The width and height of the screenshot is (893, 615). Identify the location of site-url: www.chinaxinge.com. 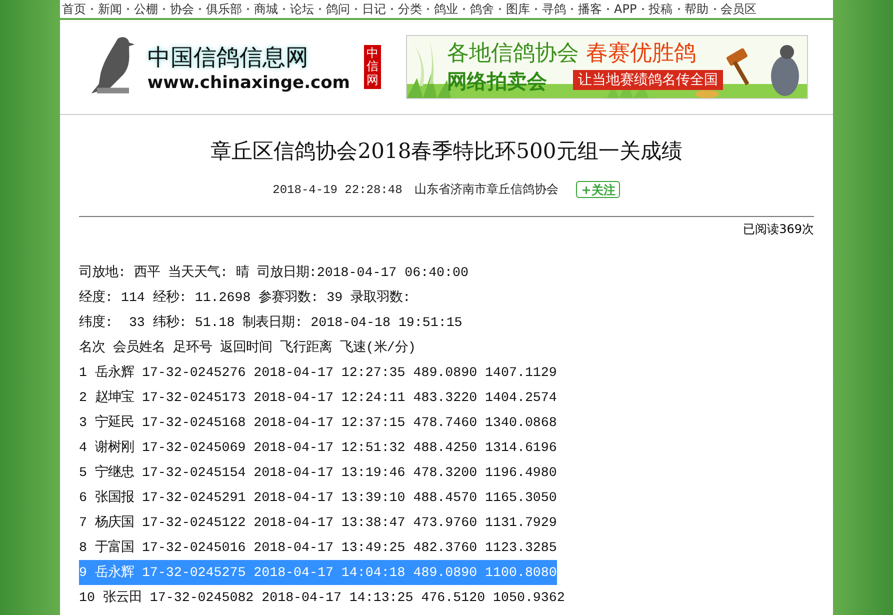
(248, 82).